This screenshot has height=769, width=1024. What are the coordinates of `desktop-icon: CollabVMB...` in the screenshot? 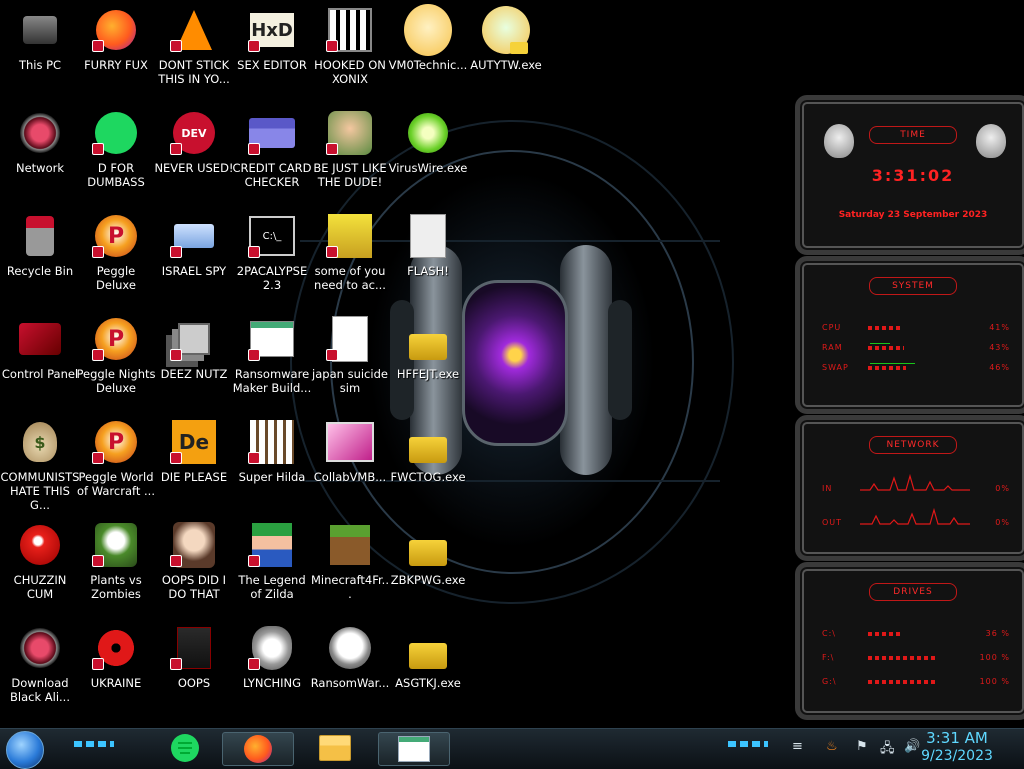 It's located at (350, 468).